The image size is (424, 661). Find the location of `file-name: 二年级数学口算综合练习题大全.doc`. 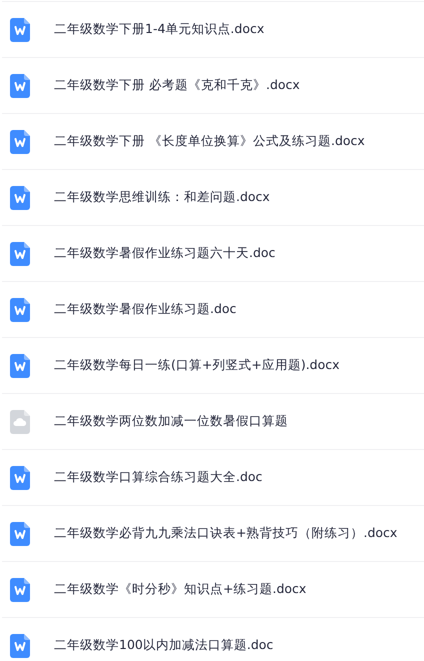

file-name: 二年级数学口算综合练习题大全.doc is located at coordinates (158, 477).